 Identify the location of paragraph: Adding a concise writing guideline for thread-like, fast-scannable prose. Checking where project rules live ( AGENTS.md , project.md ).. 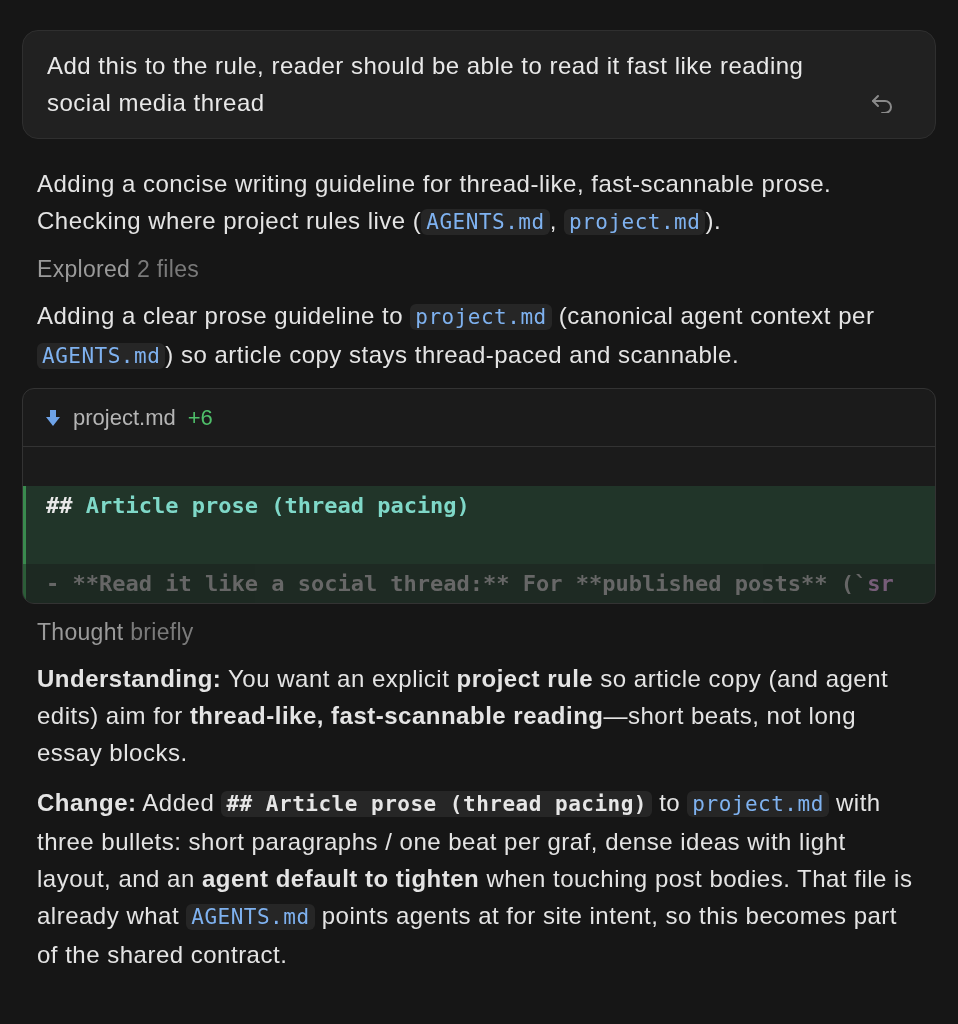
(434, 203).